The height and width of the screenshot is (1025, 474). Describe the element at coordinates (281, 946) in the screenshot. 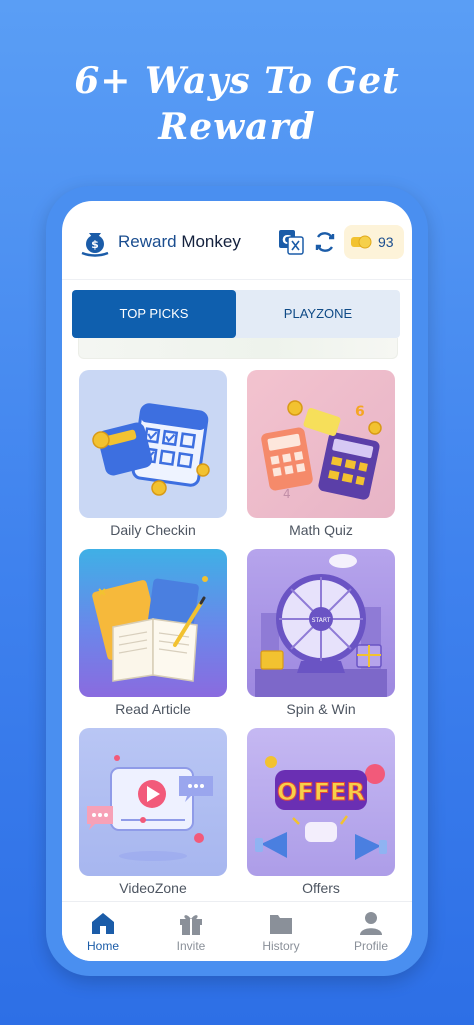

I see `nav-history-label: History` at that location.